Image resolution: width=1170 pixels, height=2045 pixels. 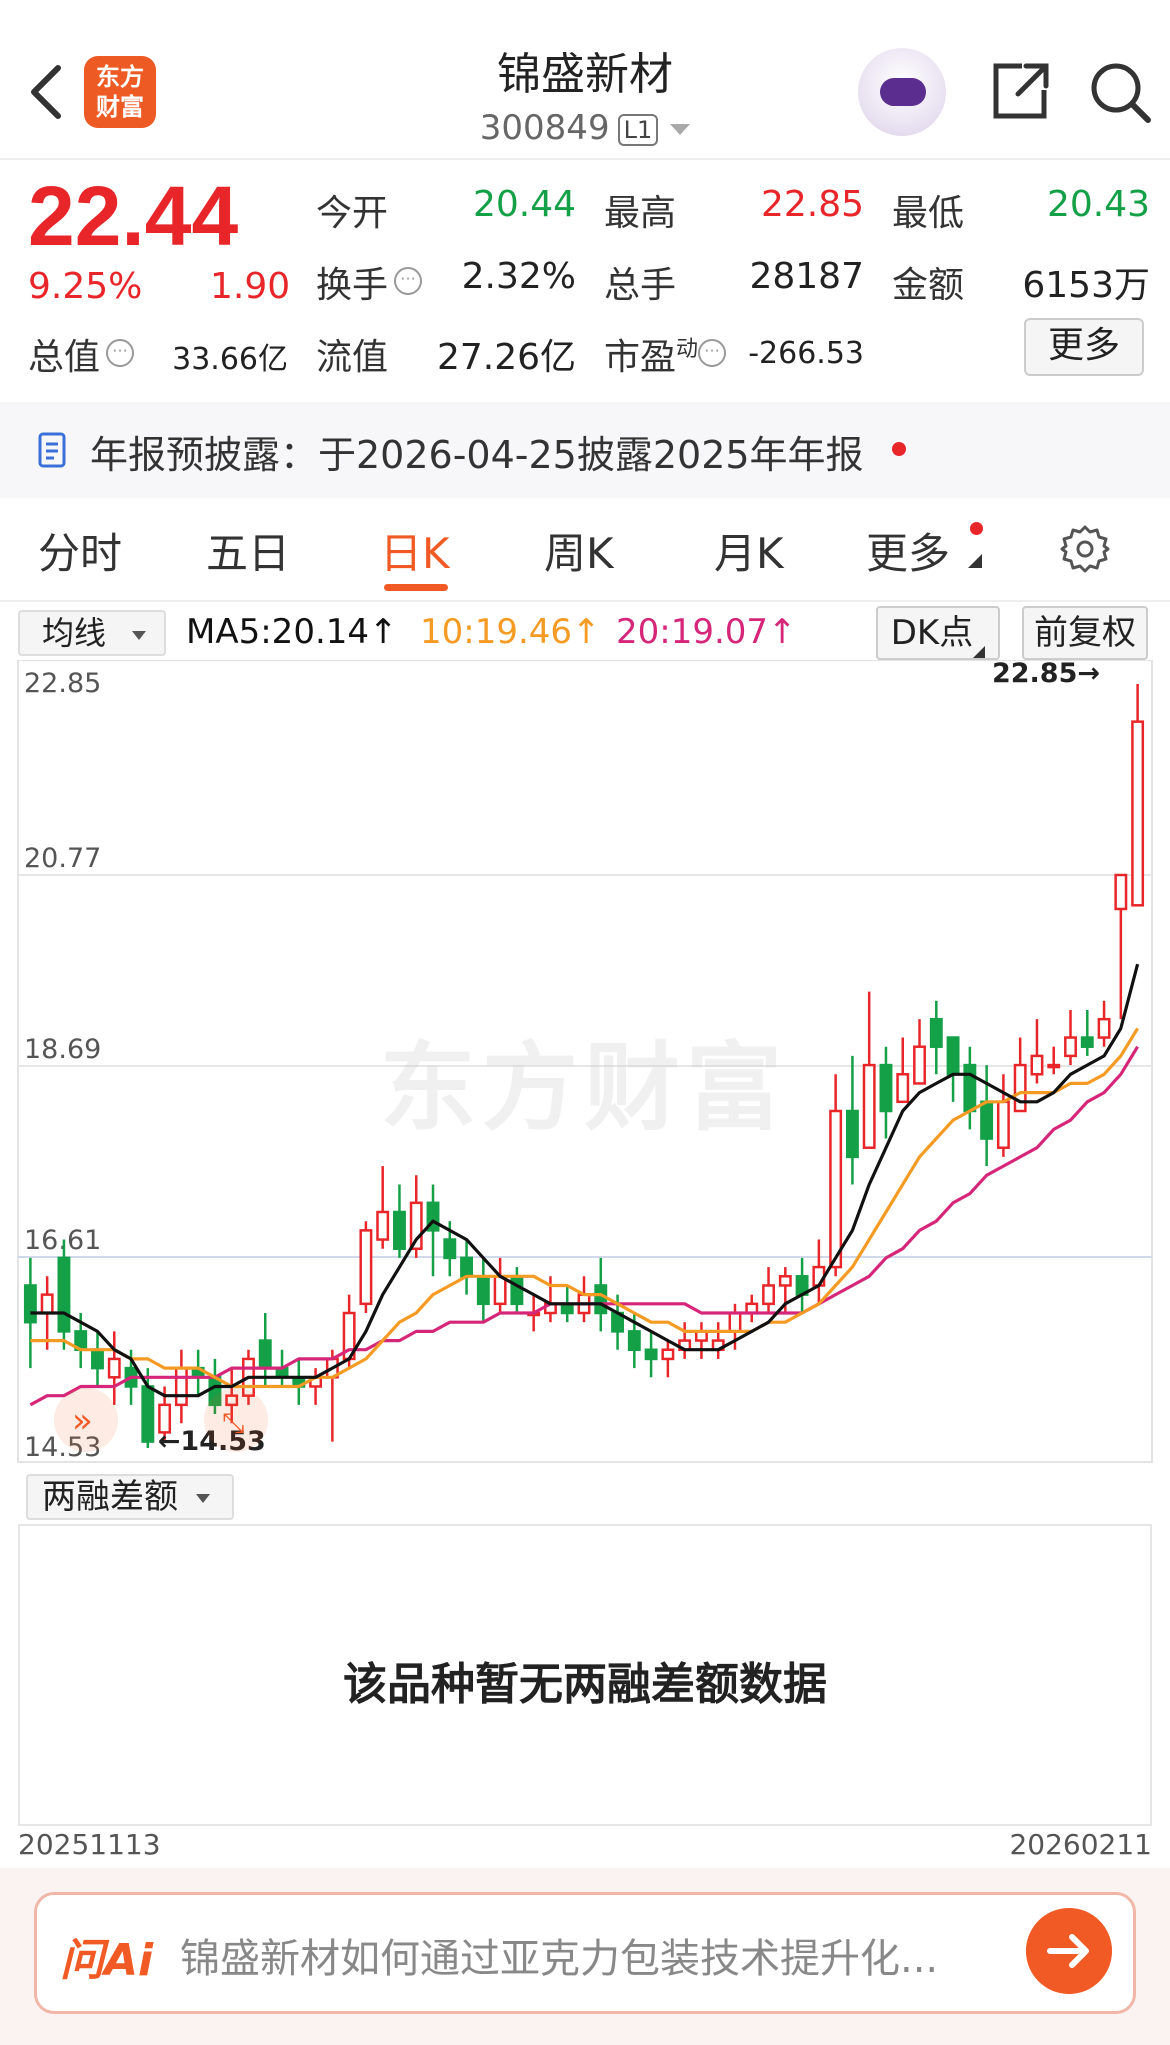 I want to click on last-price: 22.44, so click(x=133, y=216).